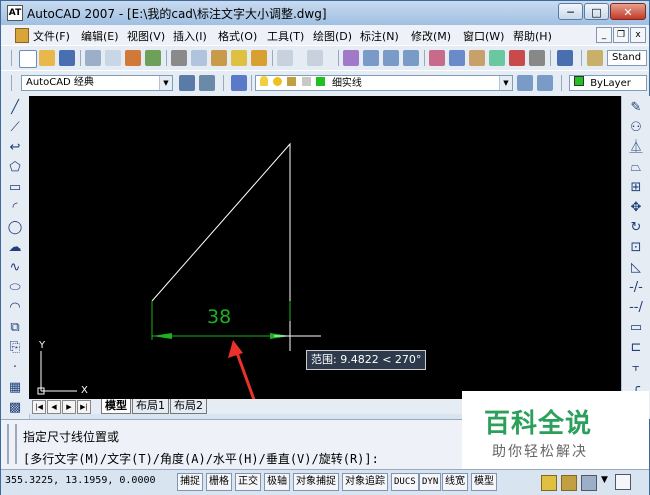 Image resolution: width=650 pixels, height=495 pixels. Describe the element at coordinates (146, 36) in the screenshot. I see `menu-view: 视图(V)` at that location.